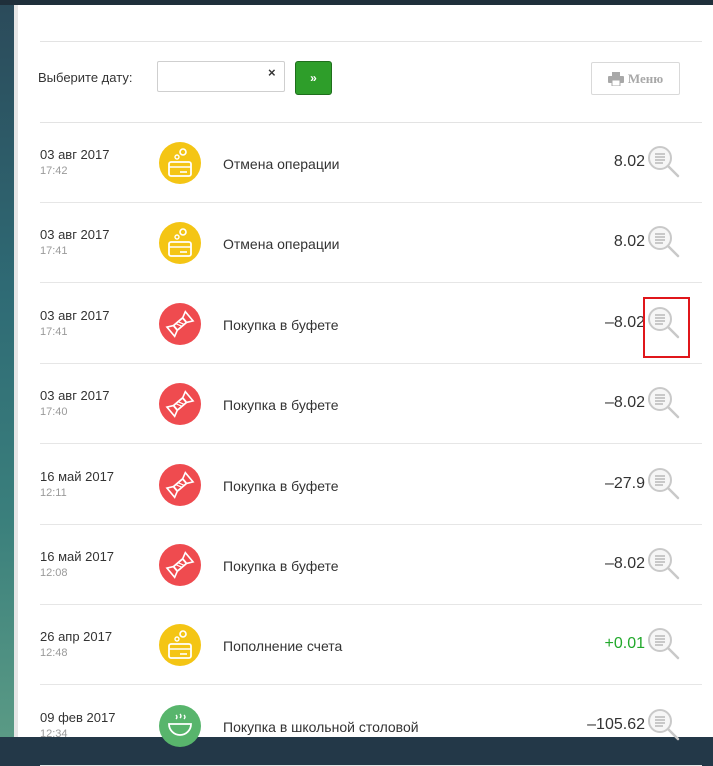  I want to click on divider, so click(371, 41).